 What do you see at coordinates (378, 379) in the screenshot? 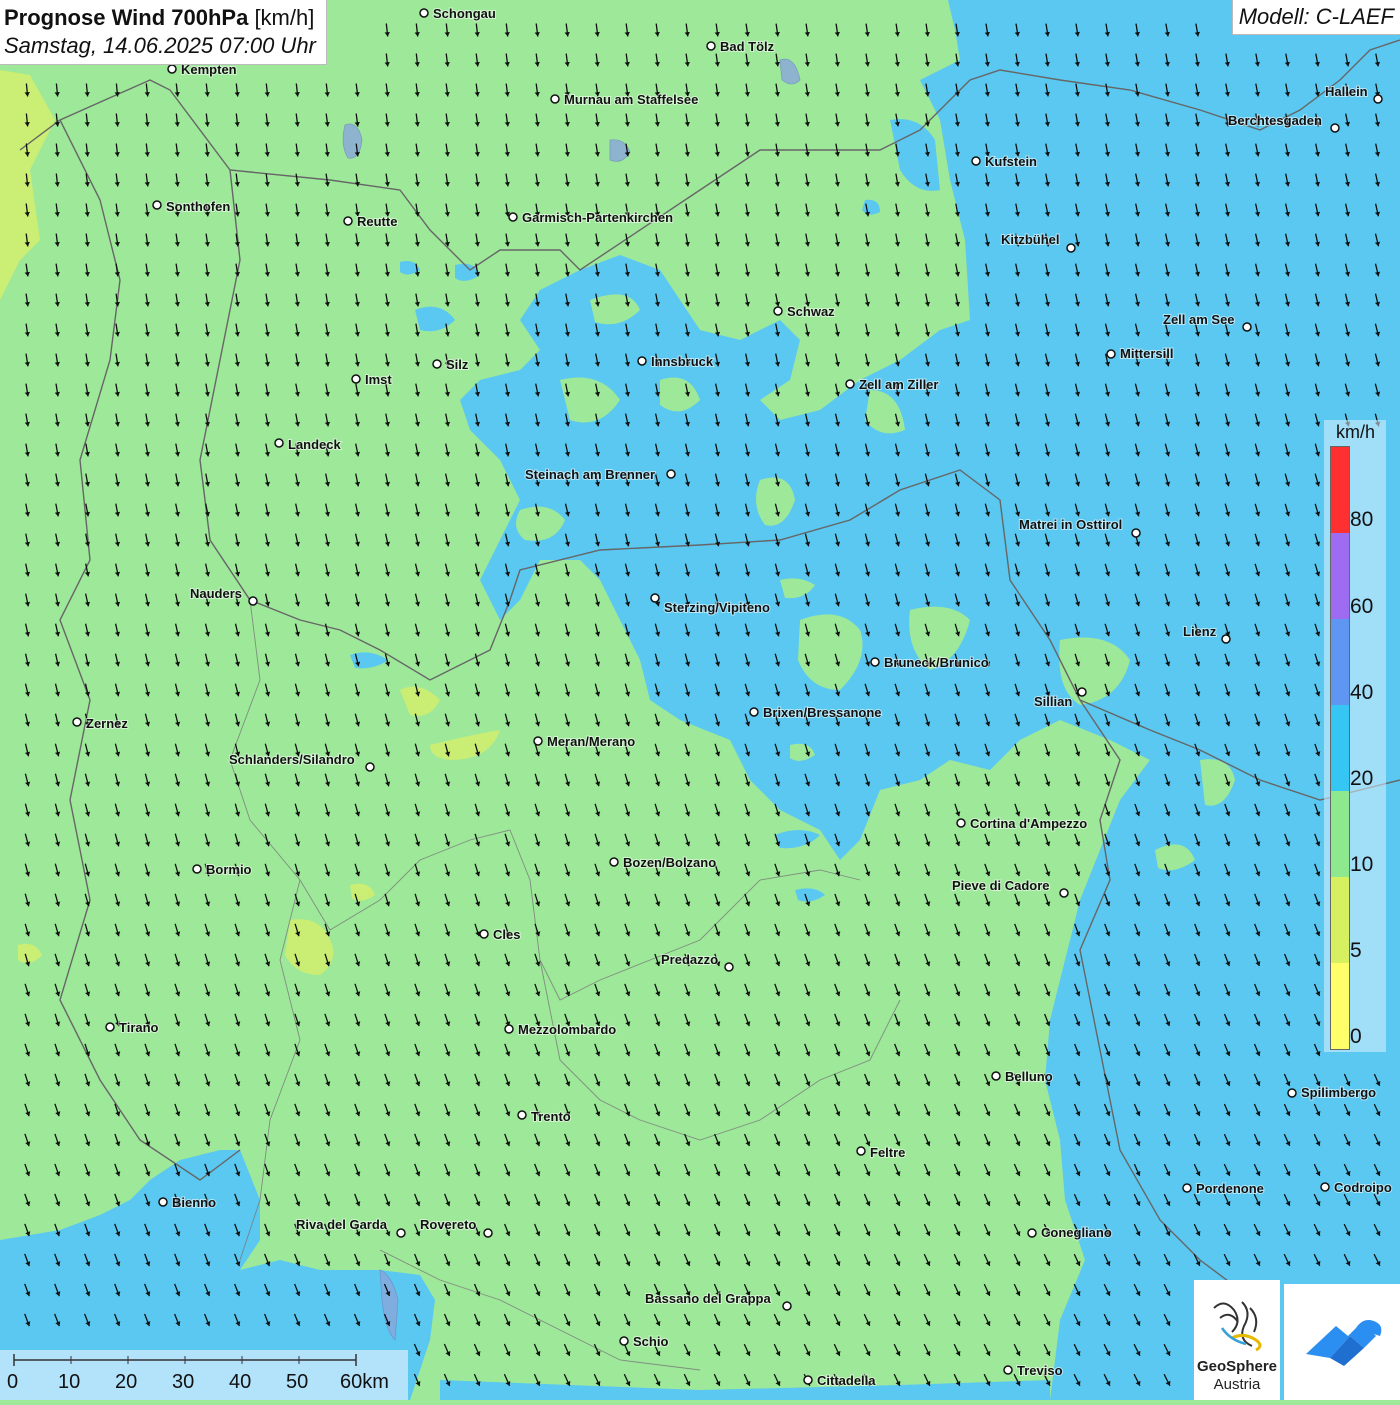
I see `svg-text: Imst` at bounding box center [378, 379].